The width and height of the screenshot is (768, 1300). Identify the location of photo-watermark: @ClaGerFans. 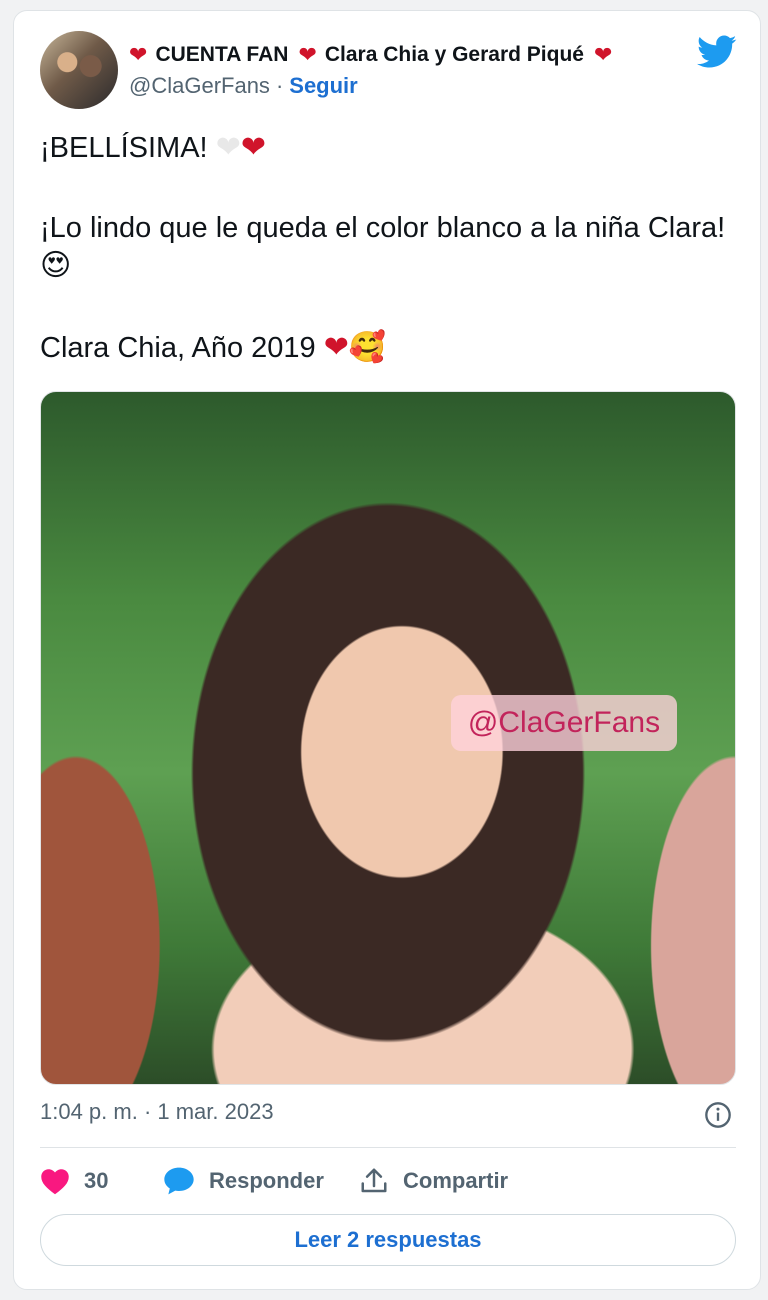
(564, 723).